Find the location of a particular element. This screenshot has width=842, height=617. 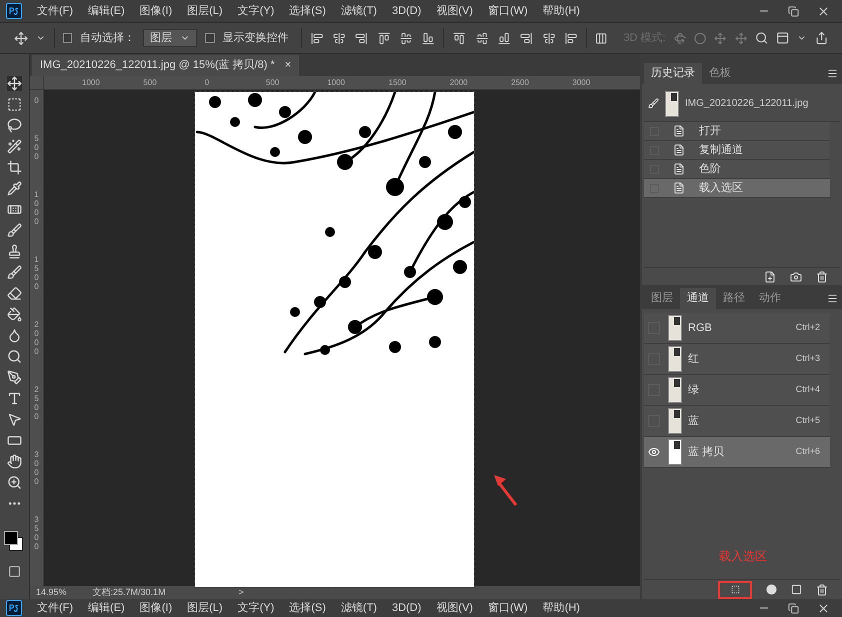

crop-tool-icon is located at coordinates (14, 167).